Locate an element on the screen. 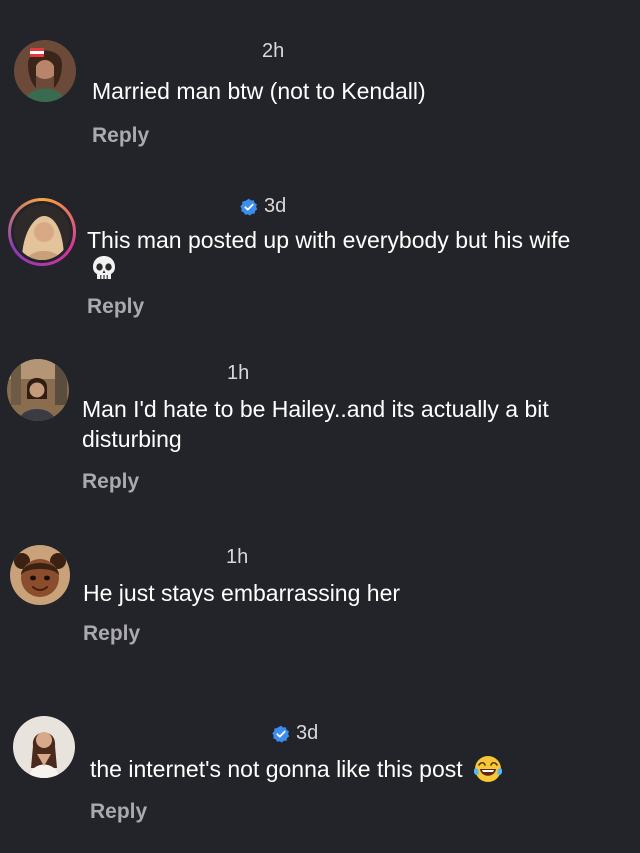 This screenshot has width=640, height=853. comment-text-line-2: disturbing is located at coordinates (132, 439).